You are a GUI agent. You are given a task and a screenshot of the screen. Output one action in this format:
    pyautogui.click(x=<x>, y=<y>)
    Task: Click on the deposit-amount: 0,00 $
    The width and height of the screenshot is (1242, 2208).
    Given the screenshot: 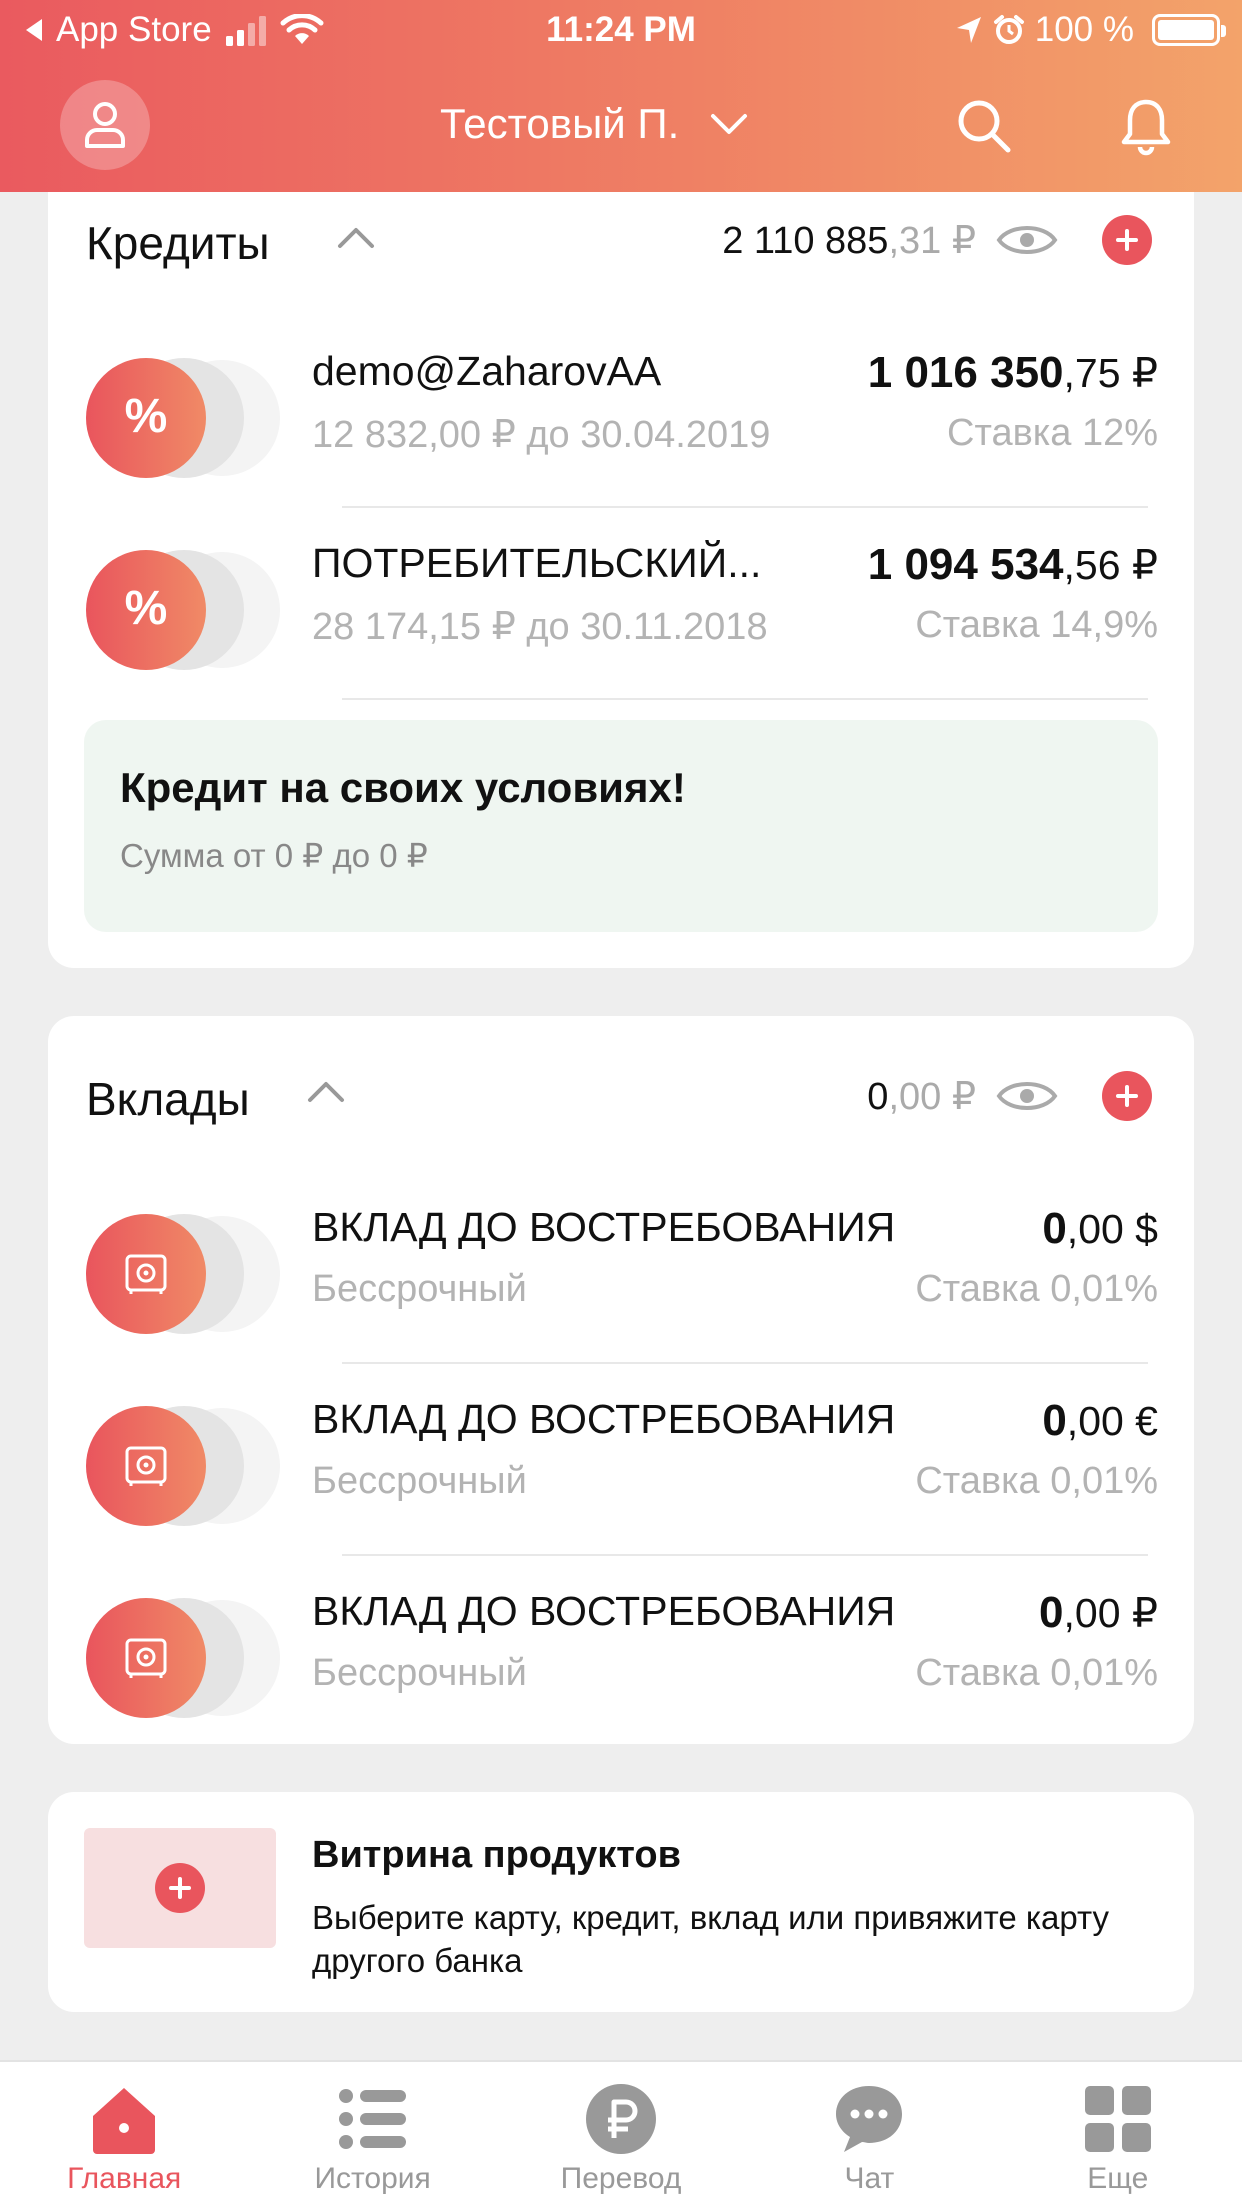 What is the action you would take?
    pyautogui.click(x=1100, y=1228)
    